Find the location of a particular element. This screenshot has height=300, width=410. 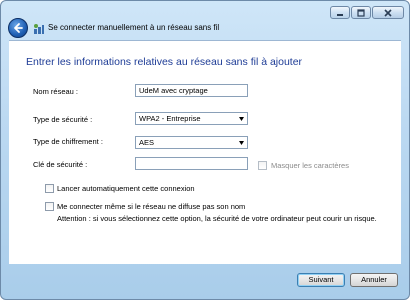

encryption-type-value: AES is located at coordinates (147, 142).